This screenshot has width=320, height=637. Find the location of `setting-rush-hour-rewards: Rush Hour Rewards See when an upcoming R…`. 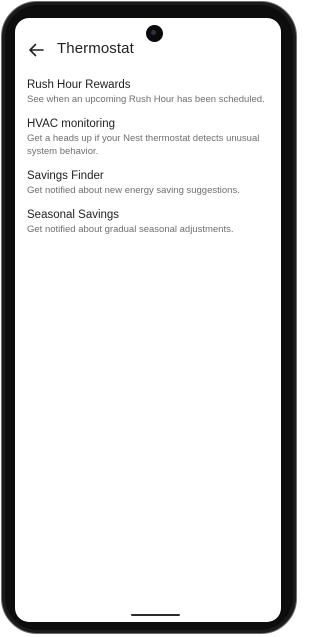

setting-rush-hour-rewards: Rush Hour Rewards See when an upcoming R… is located at coordinates (152, 92).